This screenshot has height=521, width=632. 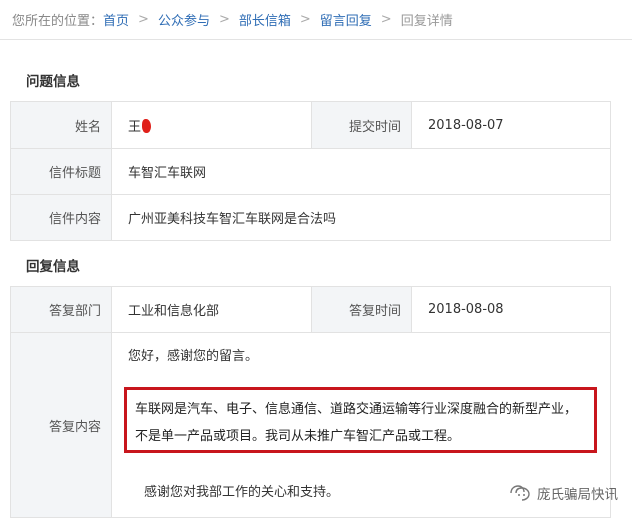 I want to click on subject-label: 信件标题, so click(x=61, y=171).